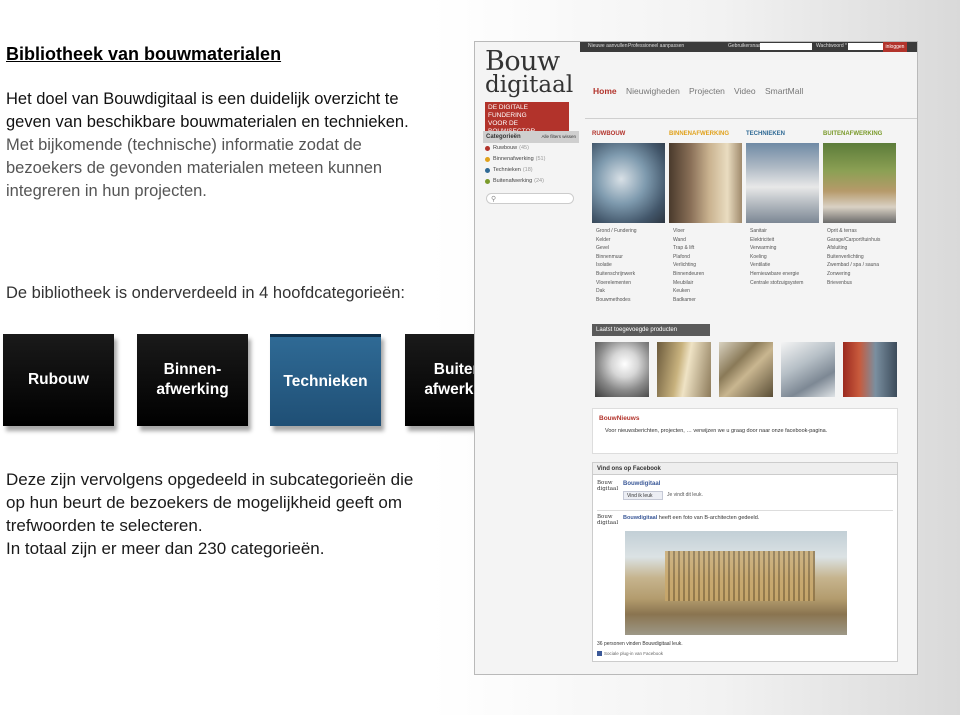  Describe the element at coordinates (782, 136) in the screenshot. I see `column-title: TECHNIEKEN` at that location.